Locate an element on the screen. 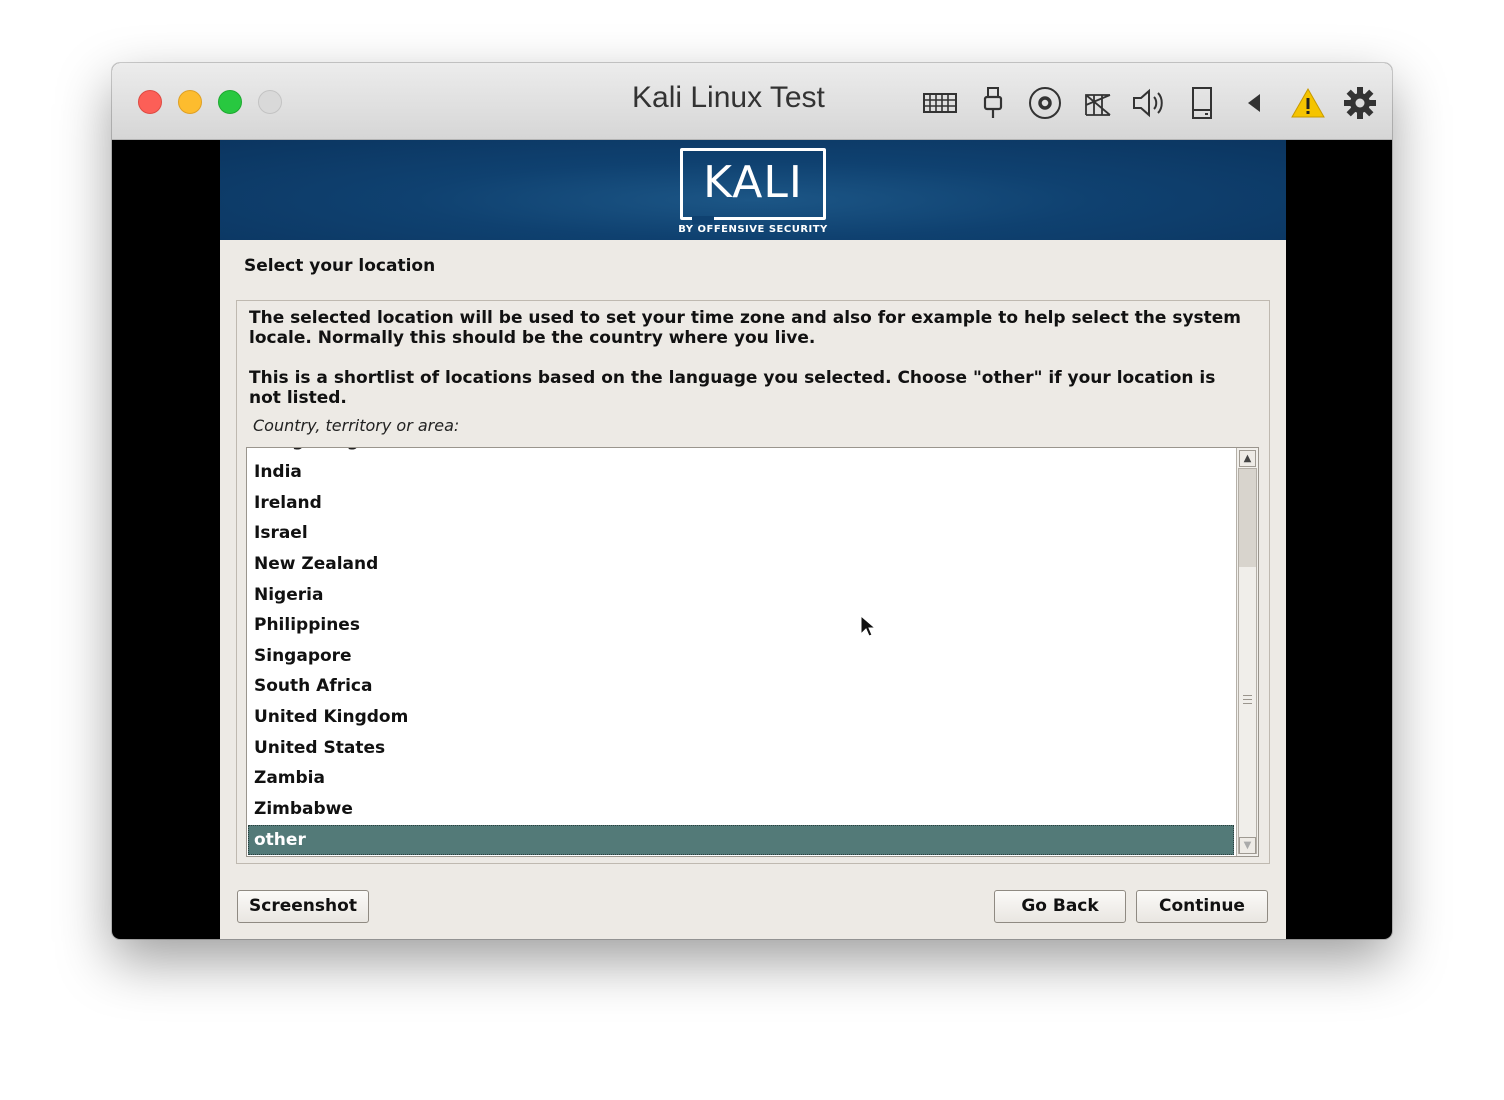 This screenshot has height=1100, width=1504. list-item: United Kingdom is located at coordinates (741, 717).